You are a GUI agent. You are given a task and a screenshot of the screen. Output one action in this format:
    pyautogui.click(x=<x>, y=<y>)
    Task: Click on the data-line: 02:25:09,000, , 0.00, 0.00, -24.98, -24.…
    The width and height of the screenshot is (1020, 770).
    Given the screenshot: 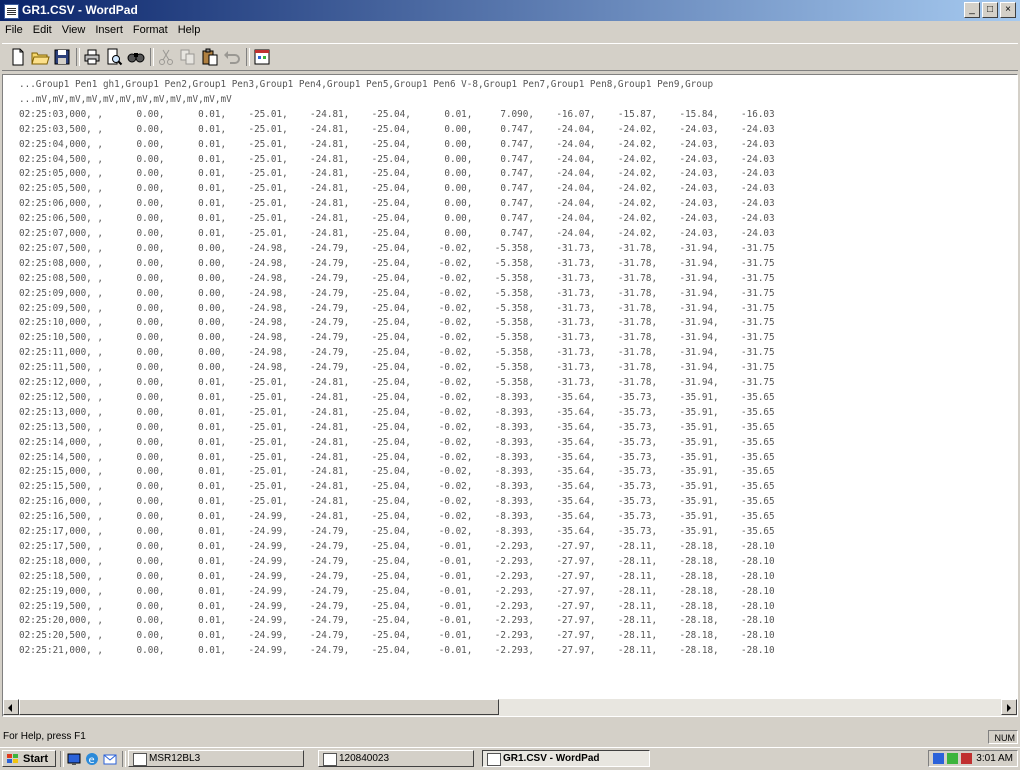 What is the action you would take?
    pyautogui.click(x=397, y=293)
    